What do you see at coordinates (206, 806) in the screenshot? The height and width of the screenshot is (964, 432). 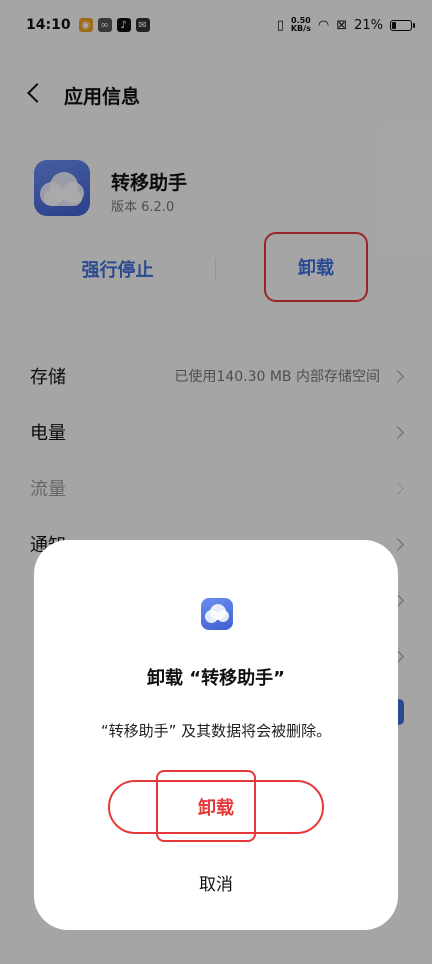 I see `uninstall-confirm-highlight` at bounding box center [206, 806].